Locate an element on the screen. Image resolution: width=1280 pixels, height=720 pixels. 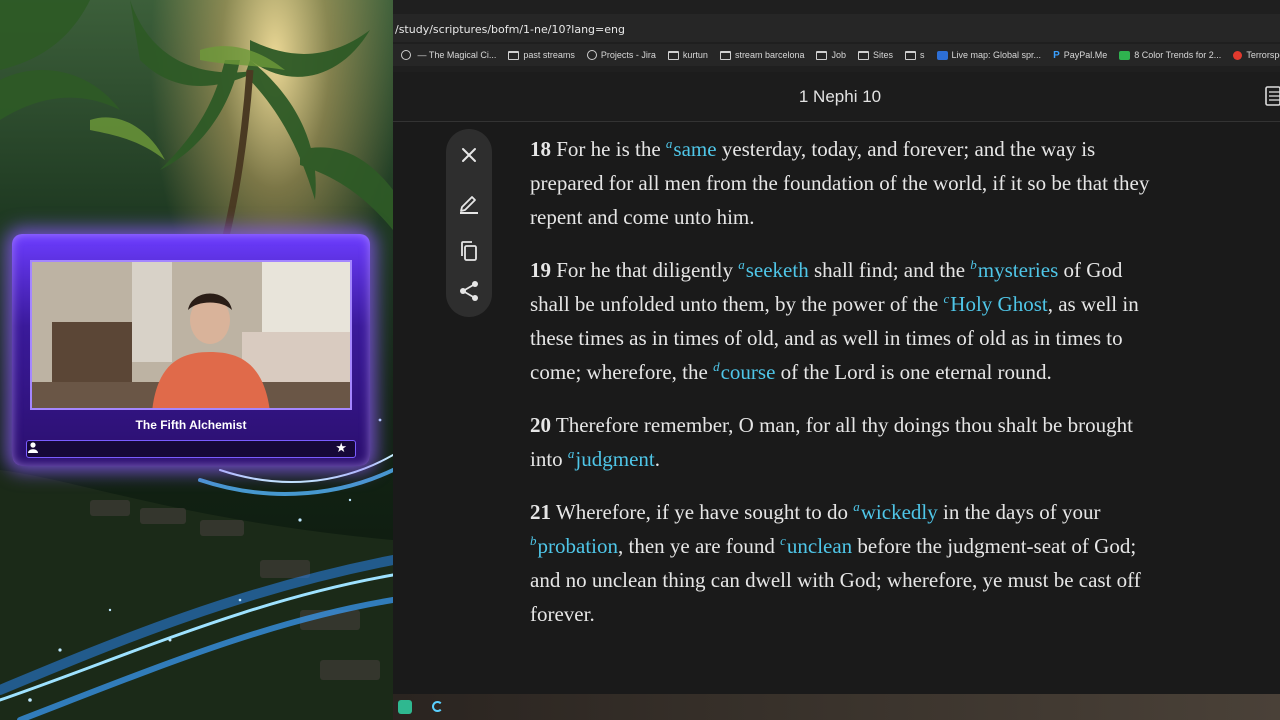
app-icon is located at coordinates (405, 707).